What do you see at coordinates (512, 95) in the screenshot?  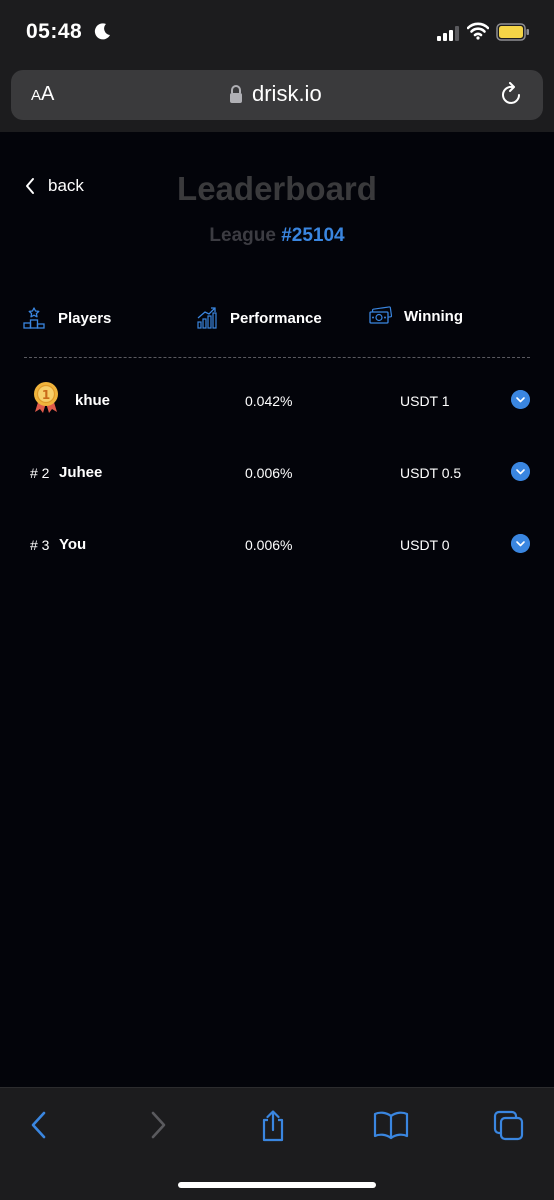 I see `reload-icon` at bounding box center [512, 95].